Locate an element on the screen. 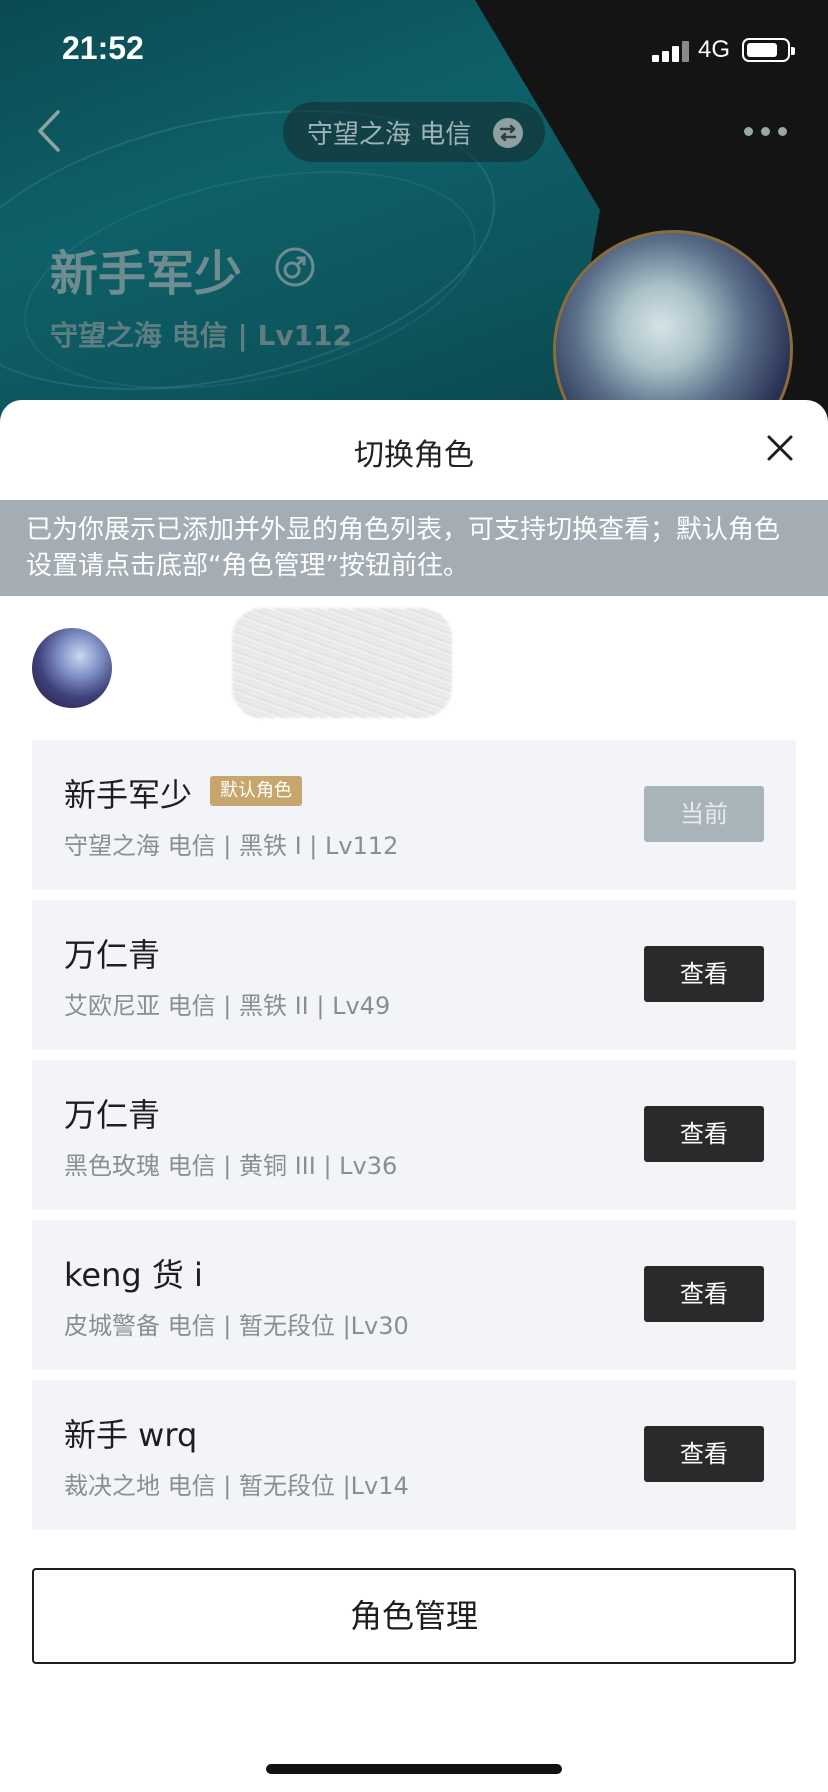 The image size is (828, 1792). role-card: keng 货 i 皮城警备 电信 | 暂无段位 |Lv30 查看 is located at coordinates (414, 1295).